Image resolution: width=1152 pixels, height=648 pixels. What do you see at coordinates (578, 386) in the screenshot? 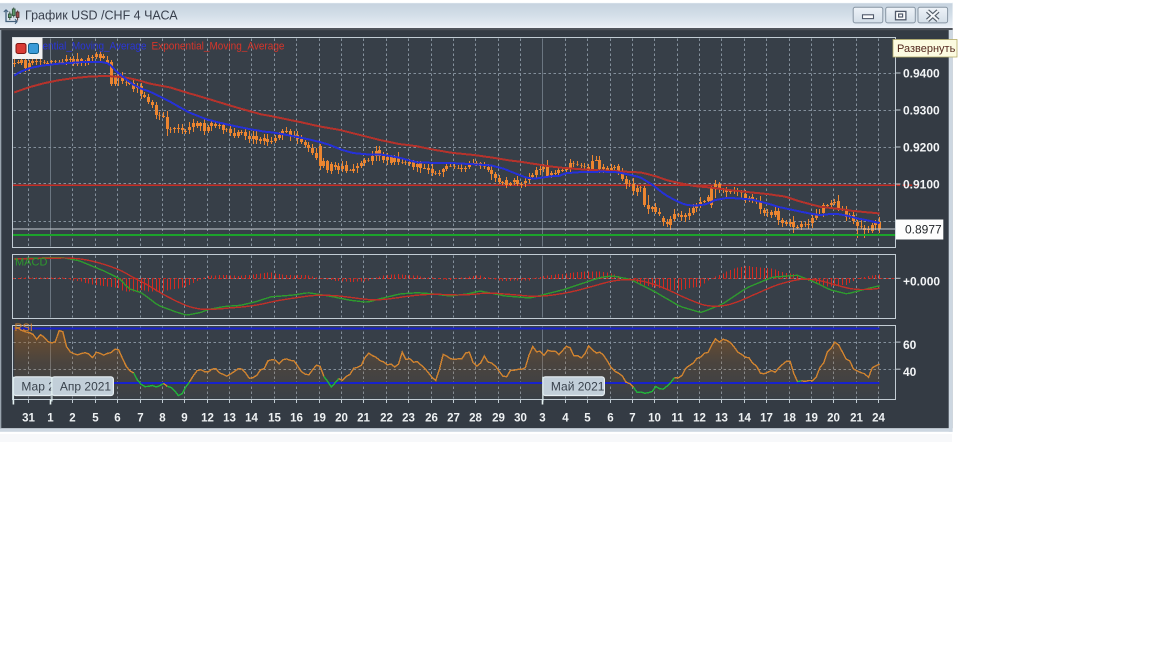
I see `svg-text: Май 2021` at bounding box center [578, 386].